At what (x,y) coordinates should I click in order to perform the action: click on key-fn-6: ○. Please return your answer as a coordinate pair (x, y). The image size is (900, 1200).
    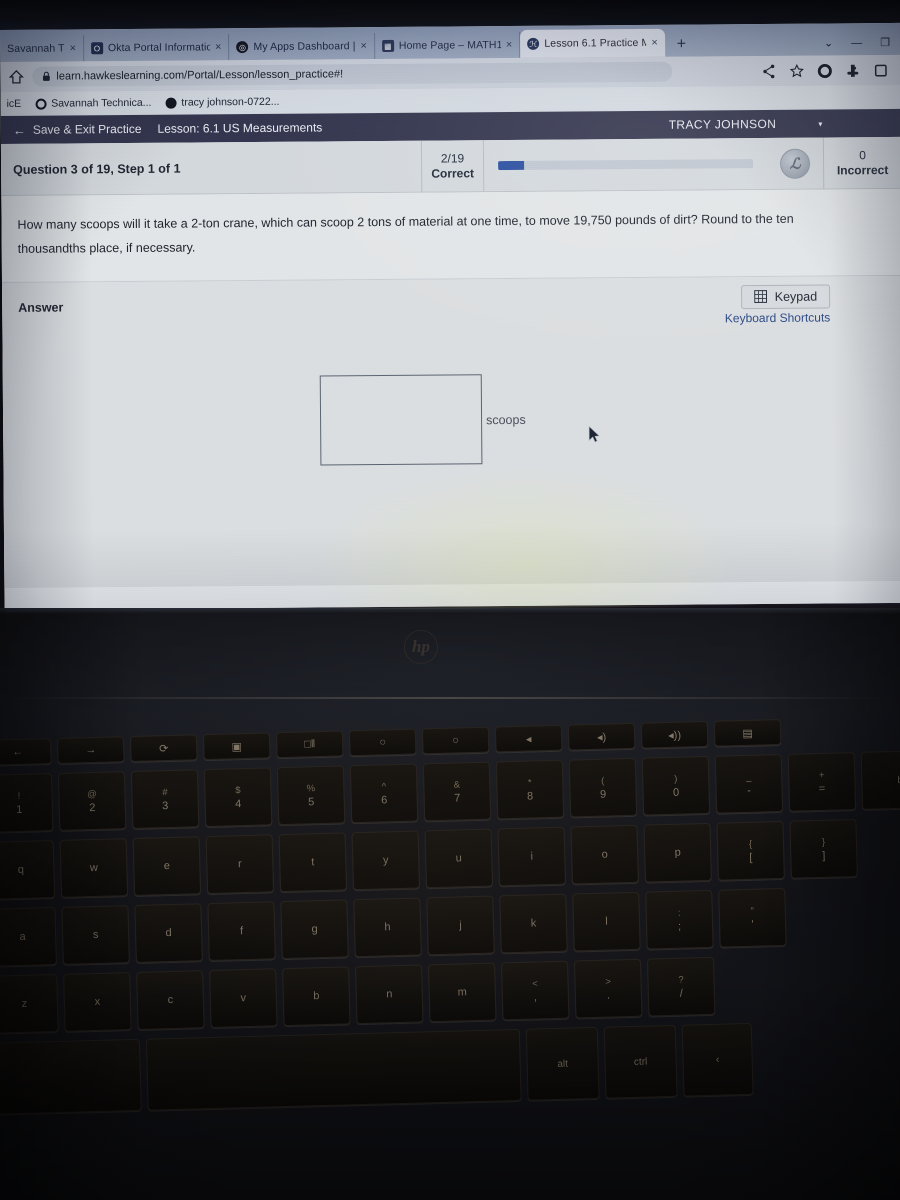
    Looking at the image, I should click on (455, 740).